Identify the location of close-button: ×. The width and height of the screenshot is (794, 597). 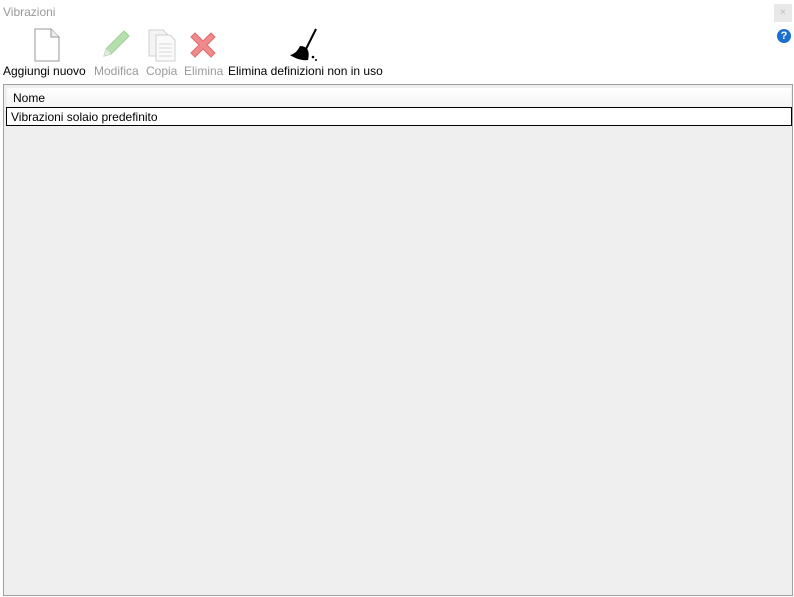
(783, 13).